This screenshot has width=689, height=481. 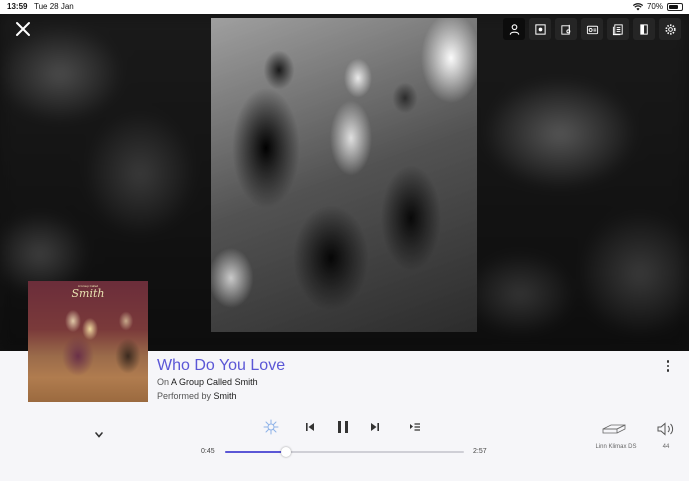 I want to click on album-link: A Group Called Smith, so click(x=214, y=382).